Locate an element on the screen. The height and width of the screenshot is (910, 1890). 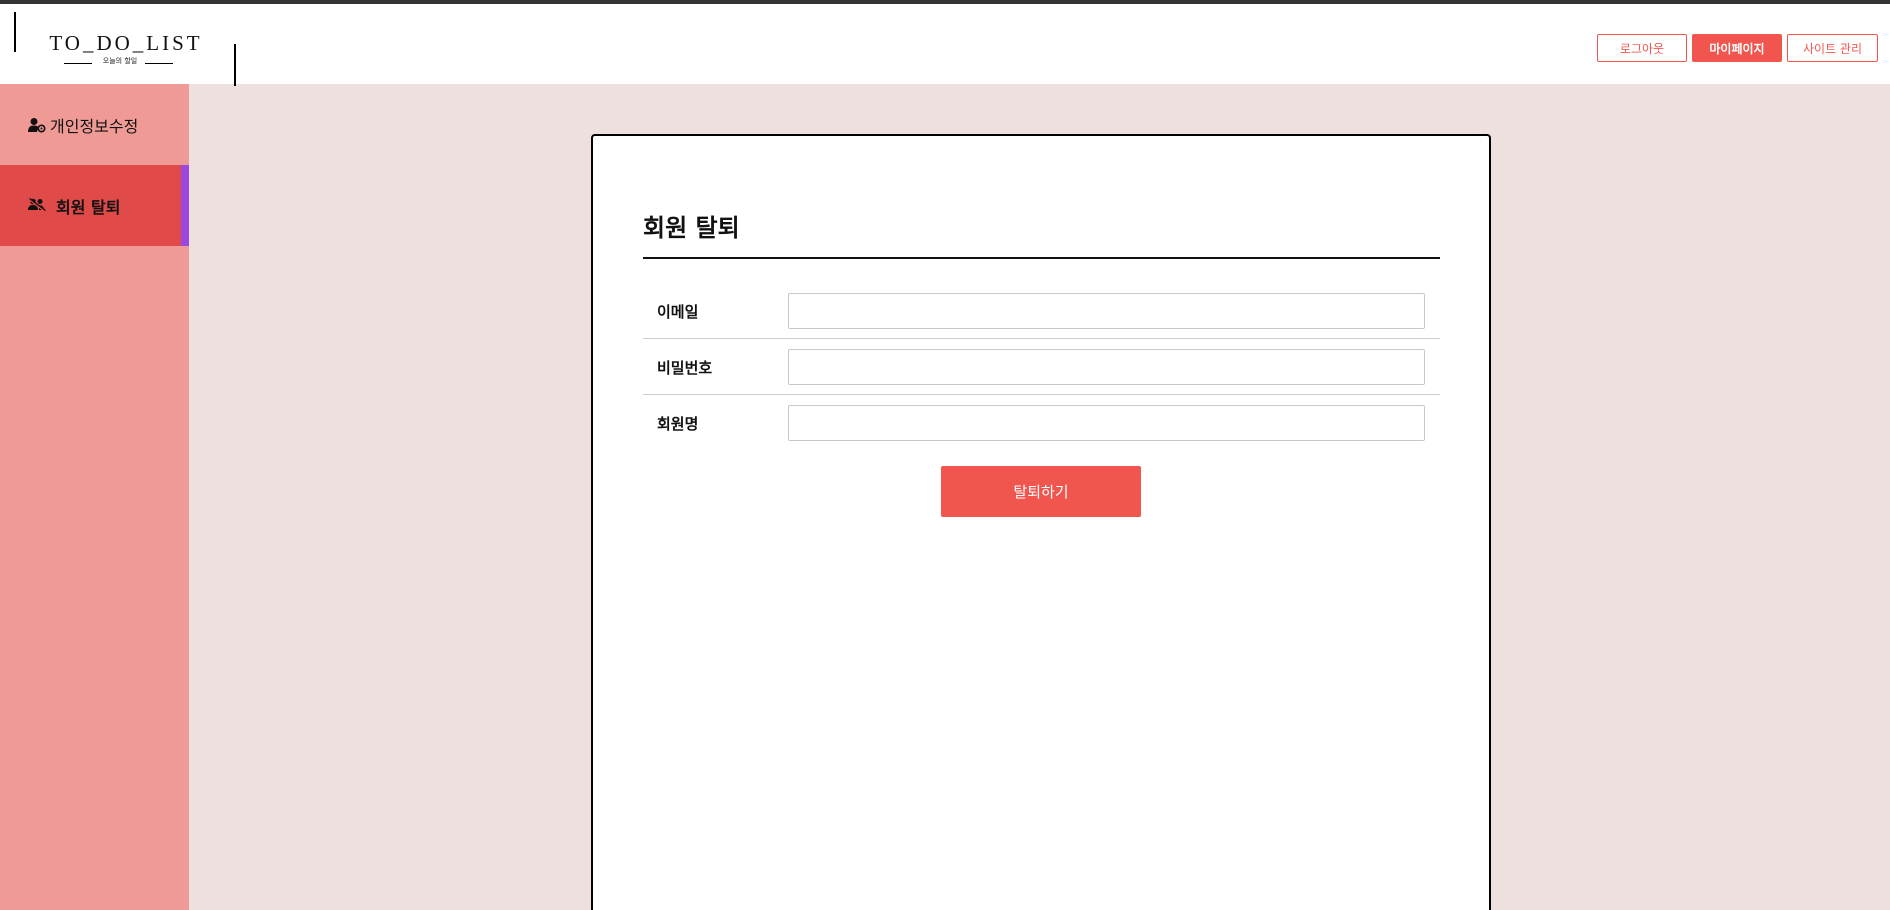
page-title: 회원 탈퇴 is located at coordinates (691, 228).